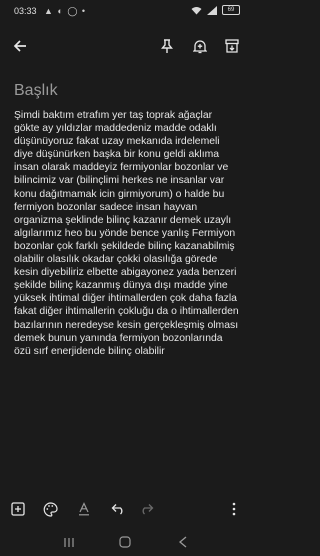 The image size is (320, 556). What do you see at coordinates (183, 542) in the screenshot?
I see `nav-back-icon` at bounding box center [183, 542].